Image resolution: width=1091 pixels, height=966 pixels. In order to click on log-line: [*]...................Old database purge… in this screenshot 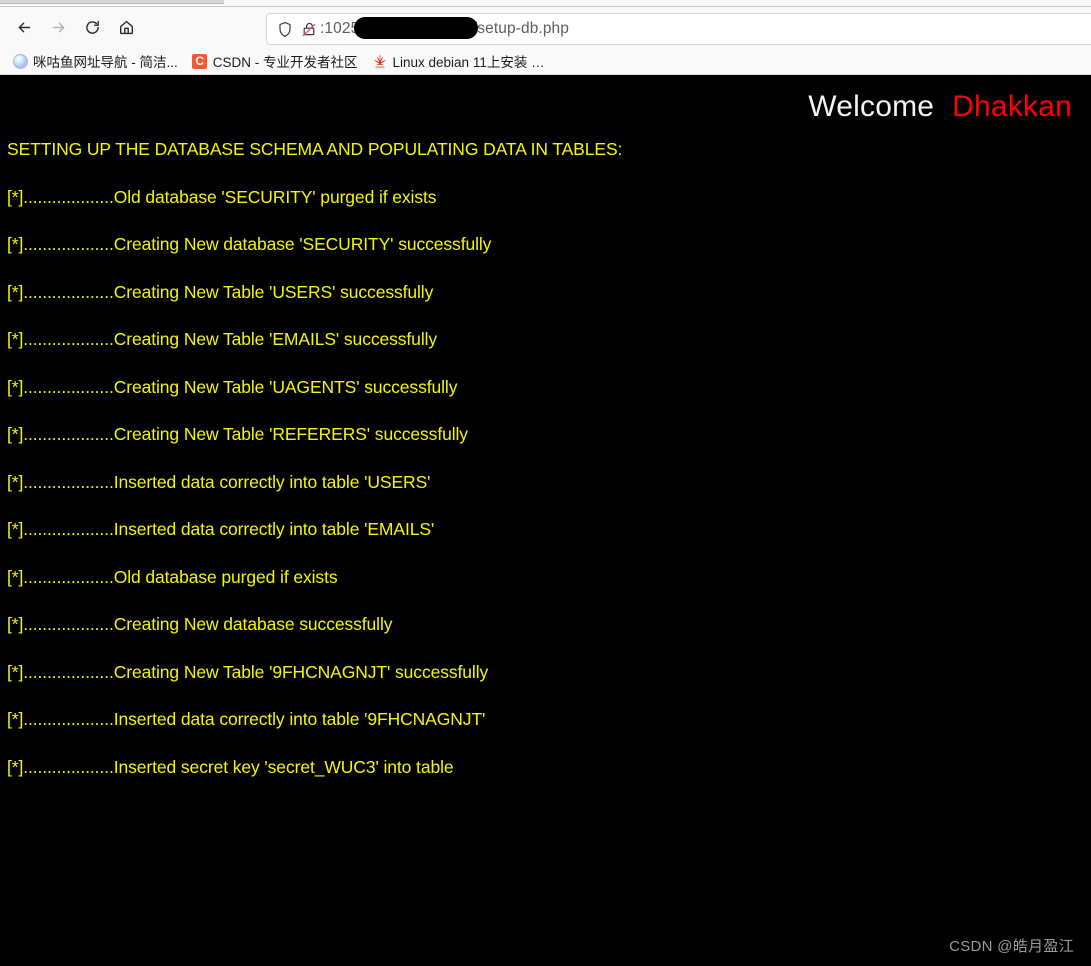, I will do `click(172, 576)`.